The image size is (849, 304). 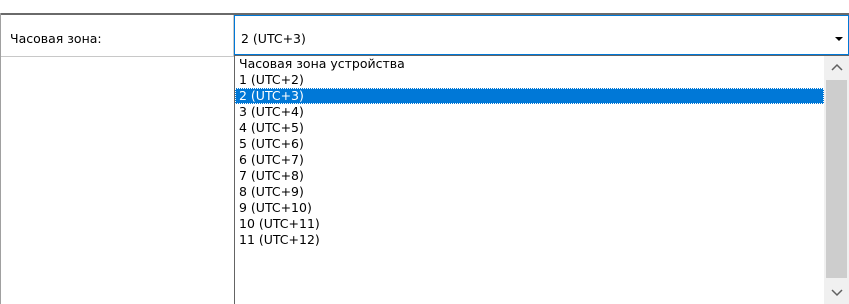 I want to click on scrollbar-thumb, so click(x=836, y=179).